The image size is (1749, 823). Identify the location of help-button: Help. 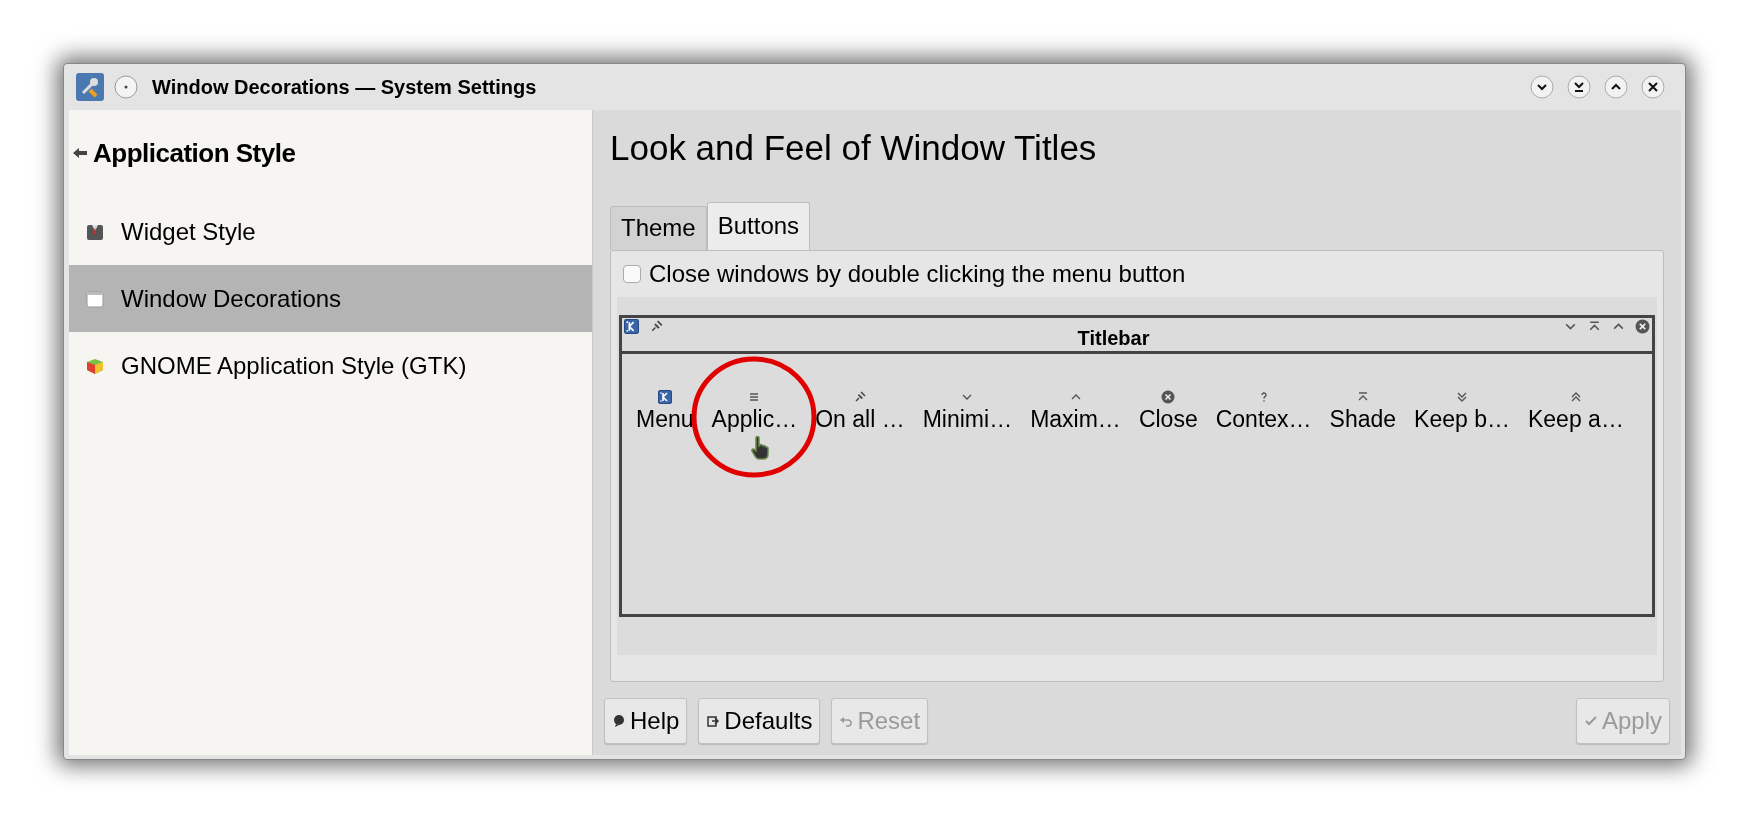
(646, 721).